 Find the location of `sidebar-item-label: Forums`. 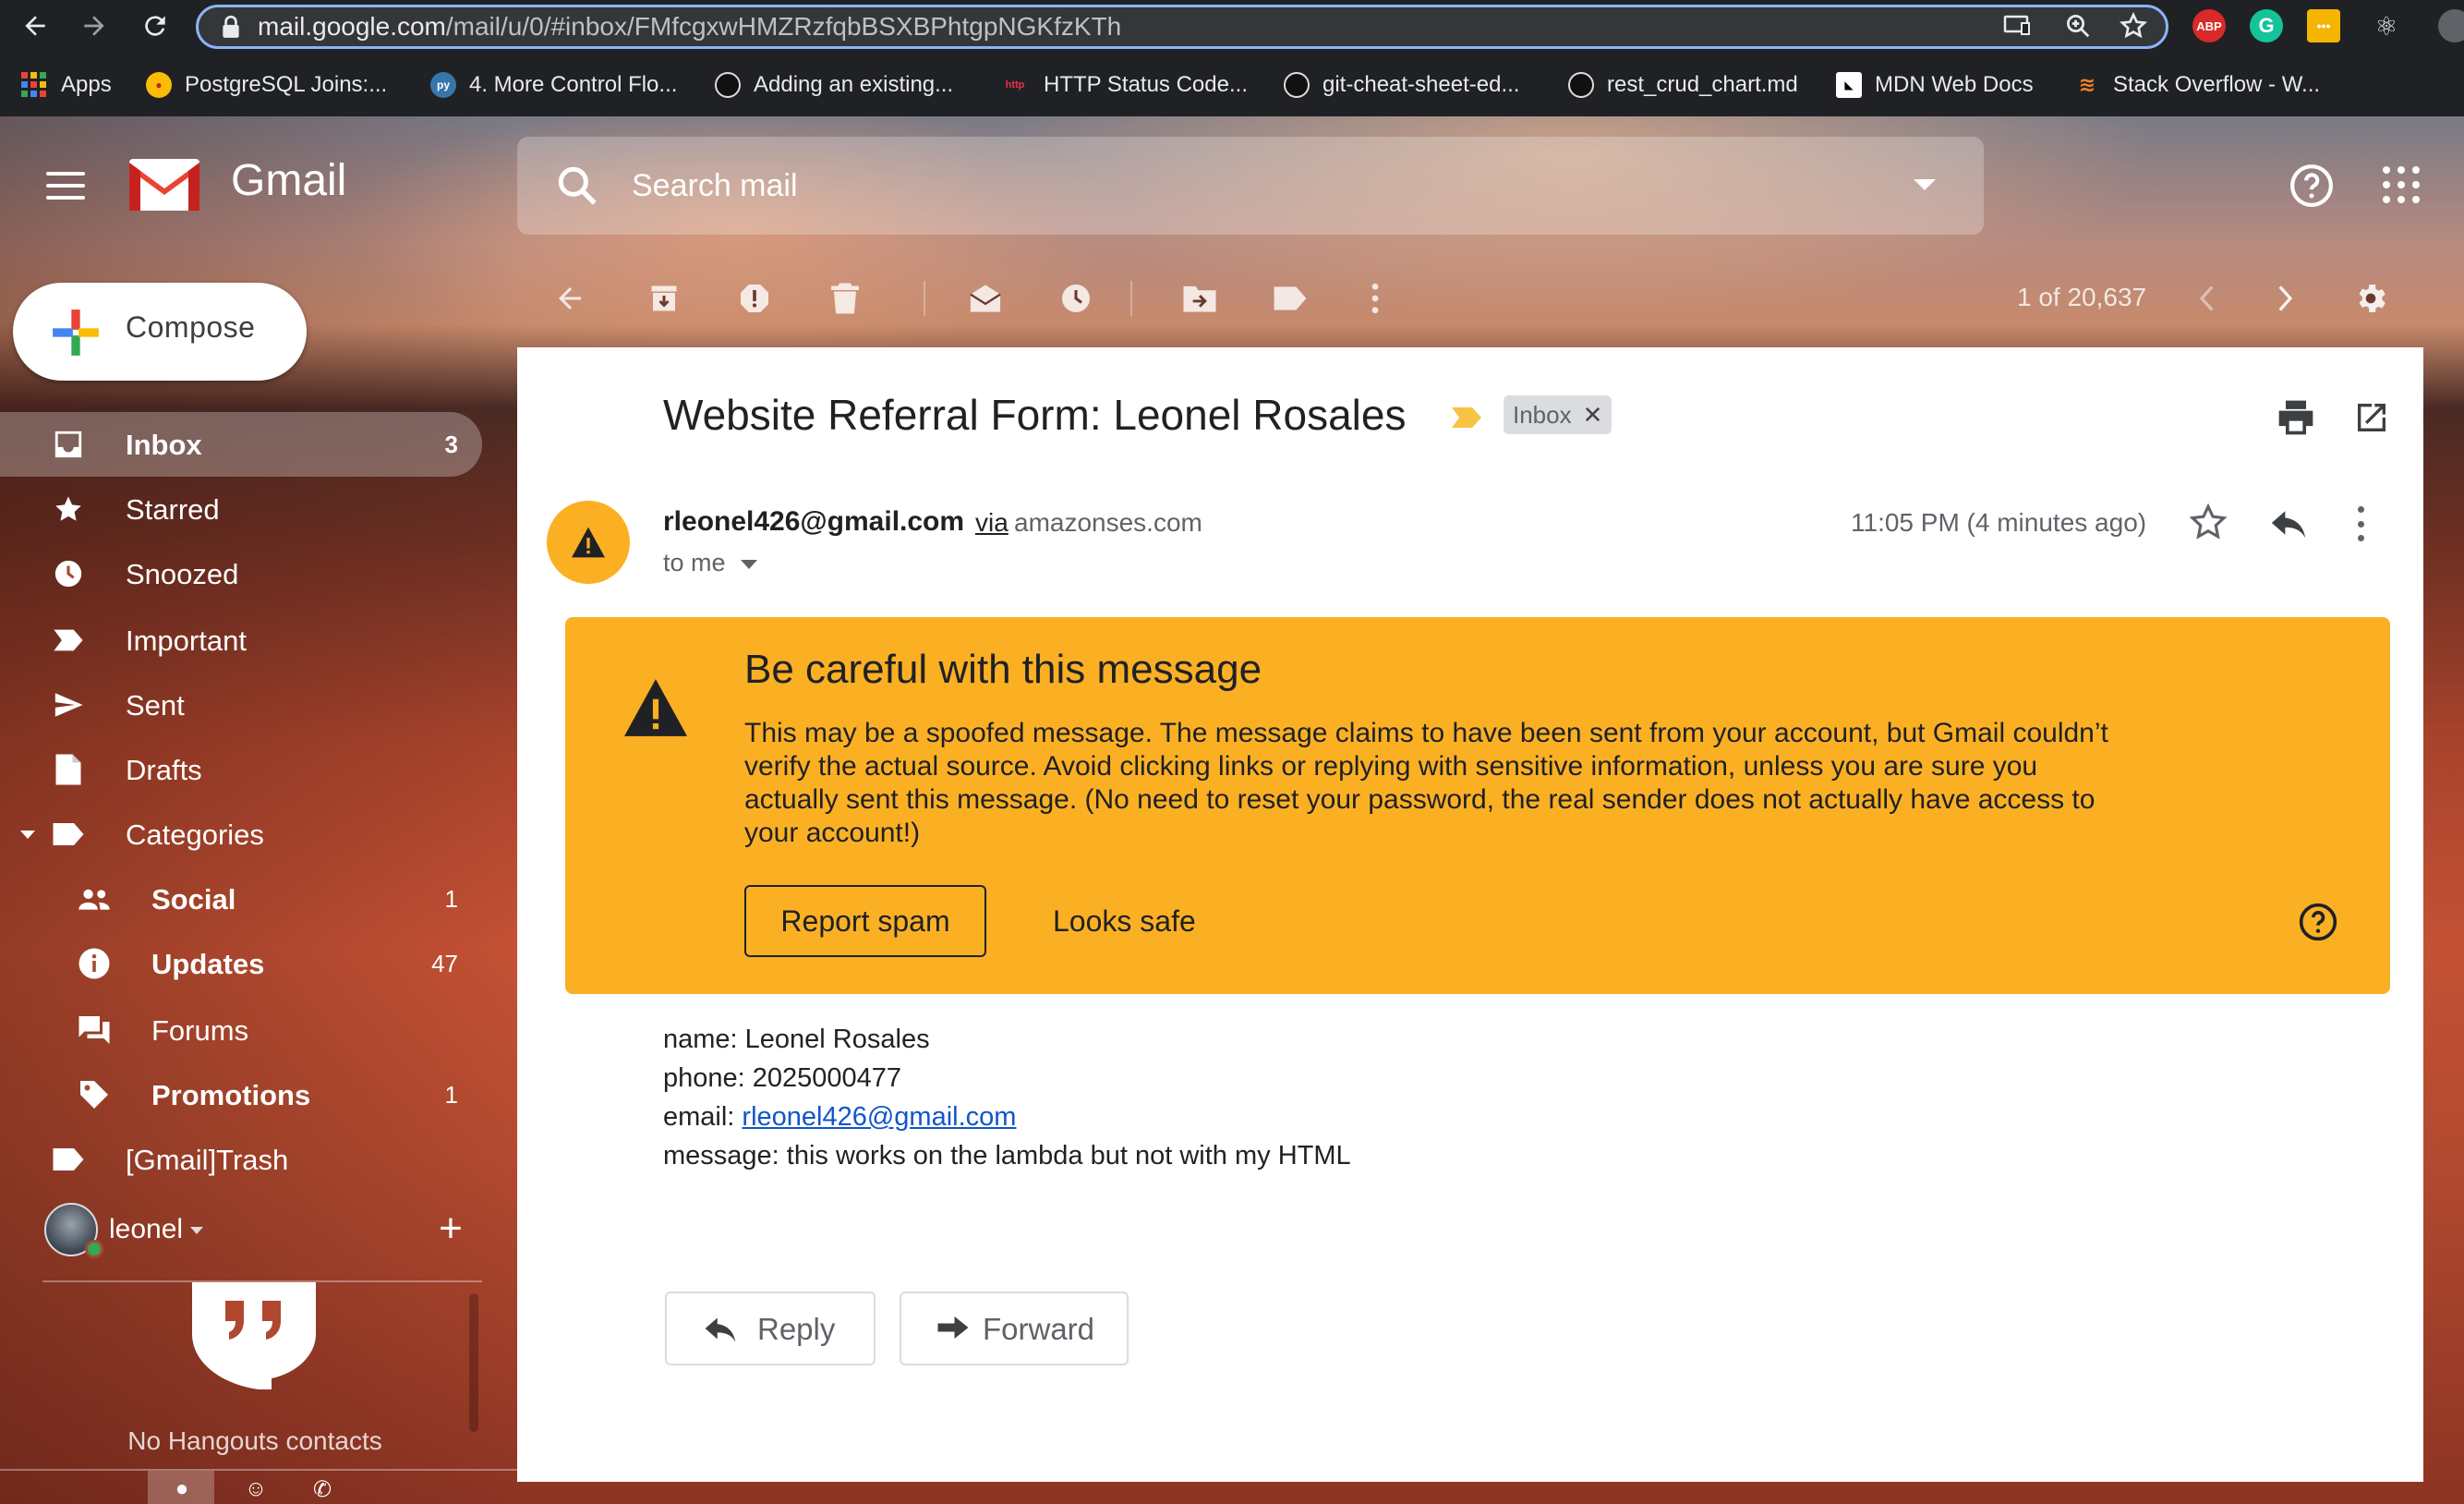

sidebar-item-label: Forums is located at coordinates (200, 1030).